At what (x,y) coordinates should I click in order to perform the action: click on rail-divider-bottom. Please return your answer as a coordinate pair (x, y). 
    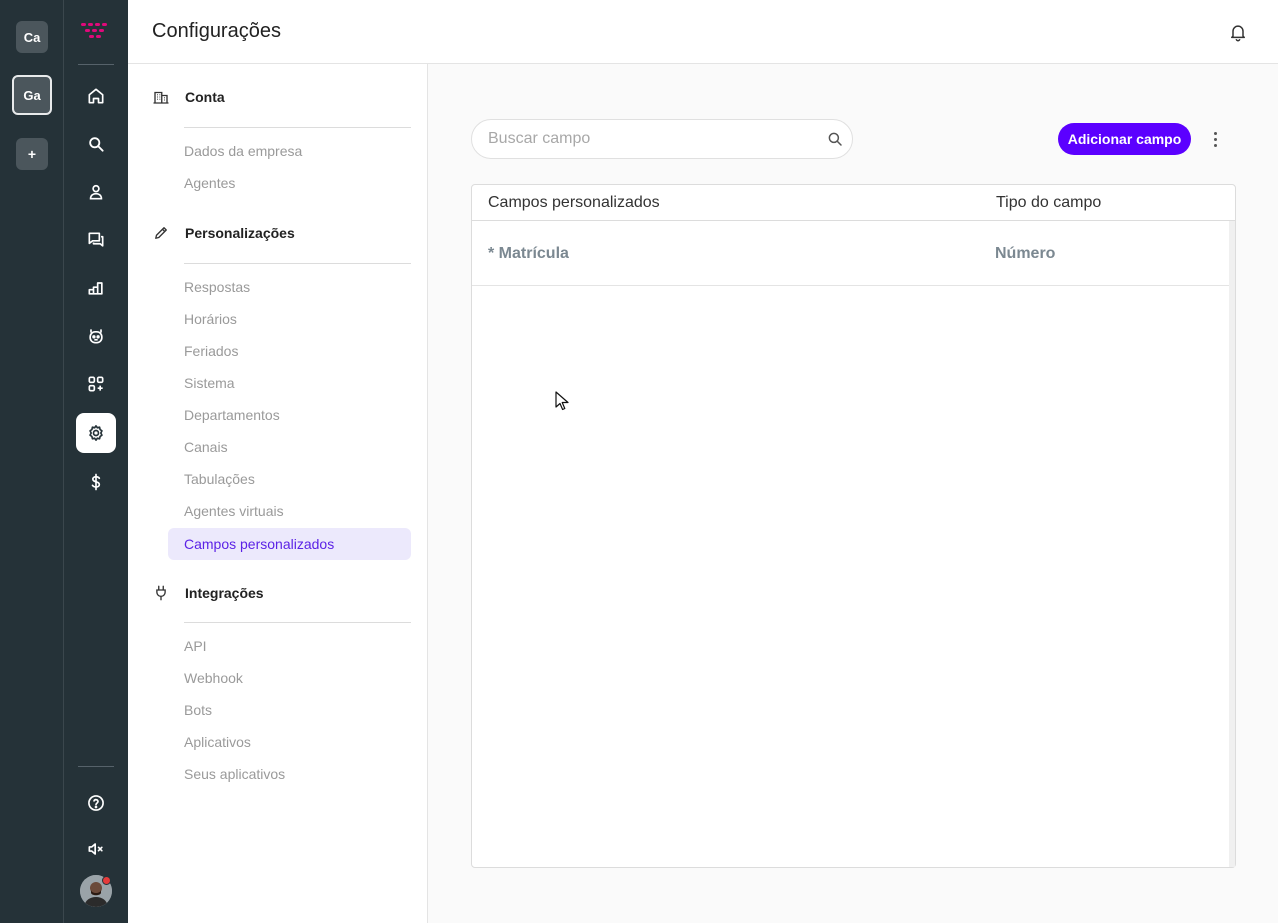
    Looking at the image, I should click on (96, 766).